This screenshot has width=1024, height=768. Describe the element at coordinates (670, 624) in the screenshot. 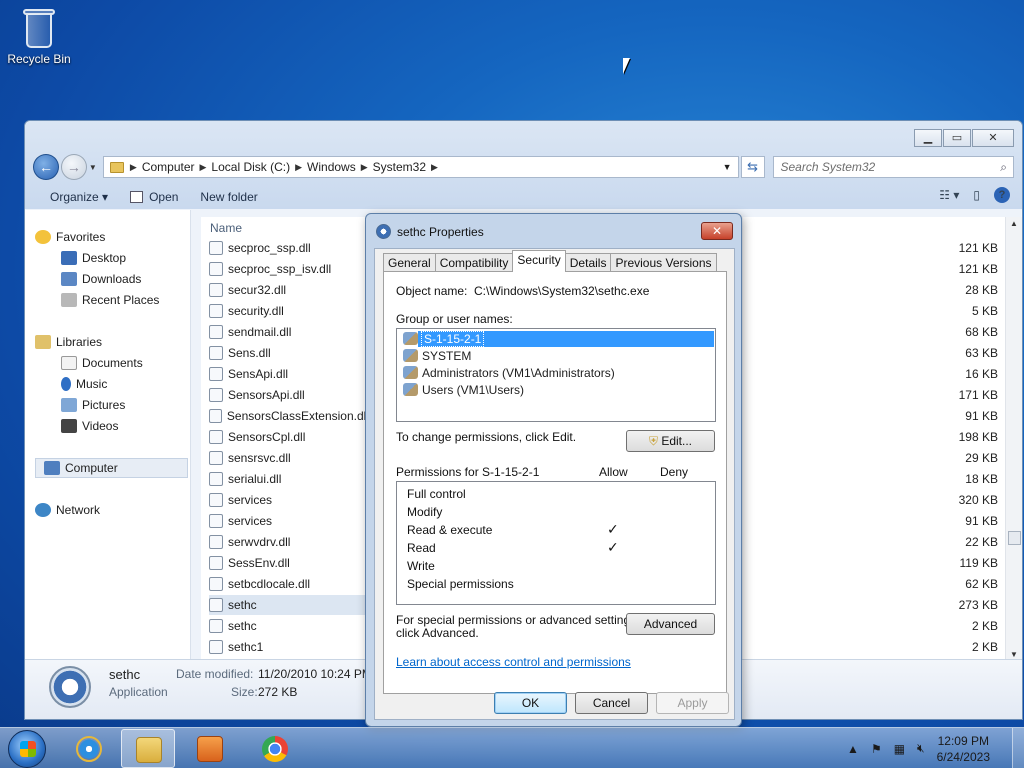

I see `advanced-button: Advanced` at that location.